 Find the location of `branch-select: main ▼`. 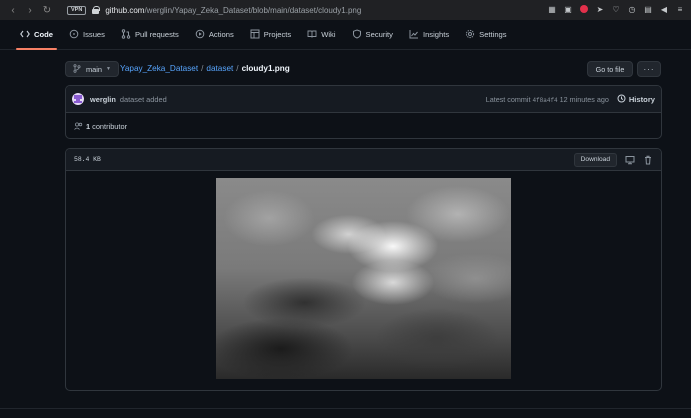

branch-select: main ▼ is located at coordinates (92, 69).